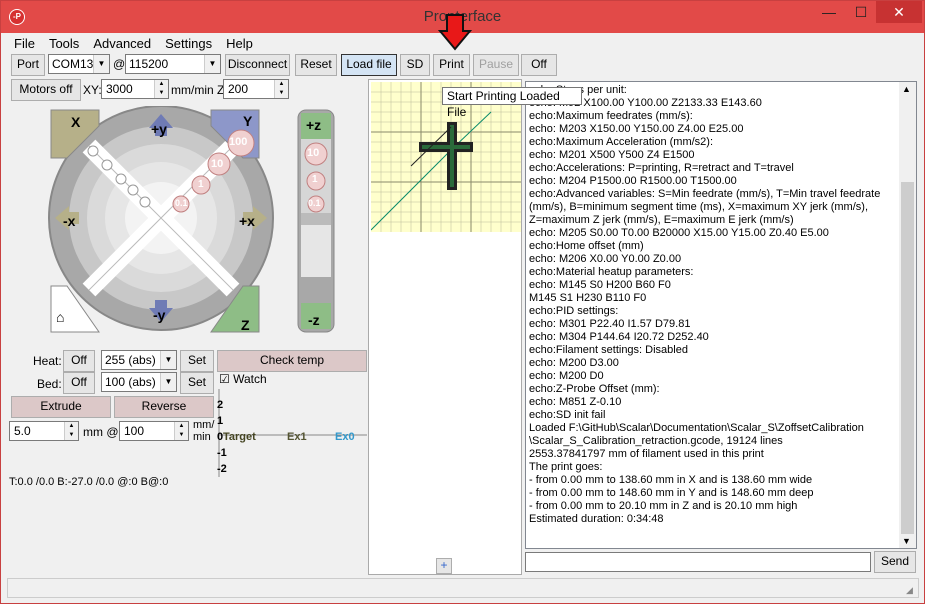 The width and height of the screenshot is (925, 604). I want to click on console-line: echo: M201 X500 Y500 Z4 E1500, so click(612, 155).